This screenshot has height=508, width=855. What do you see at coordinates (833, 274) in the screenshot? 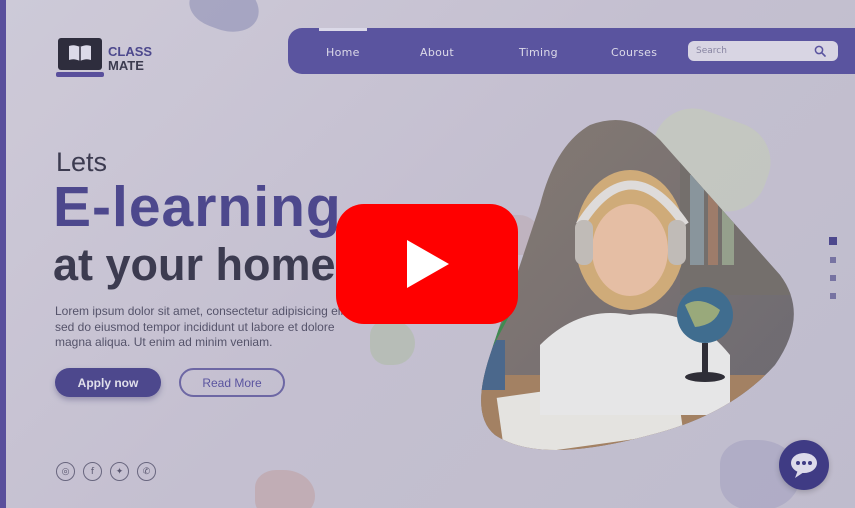
I see `slider-pagination` at bounding box center [833, 274].